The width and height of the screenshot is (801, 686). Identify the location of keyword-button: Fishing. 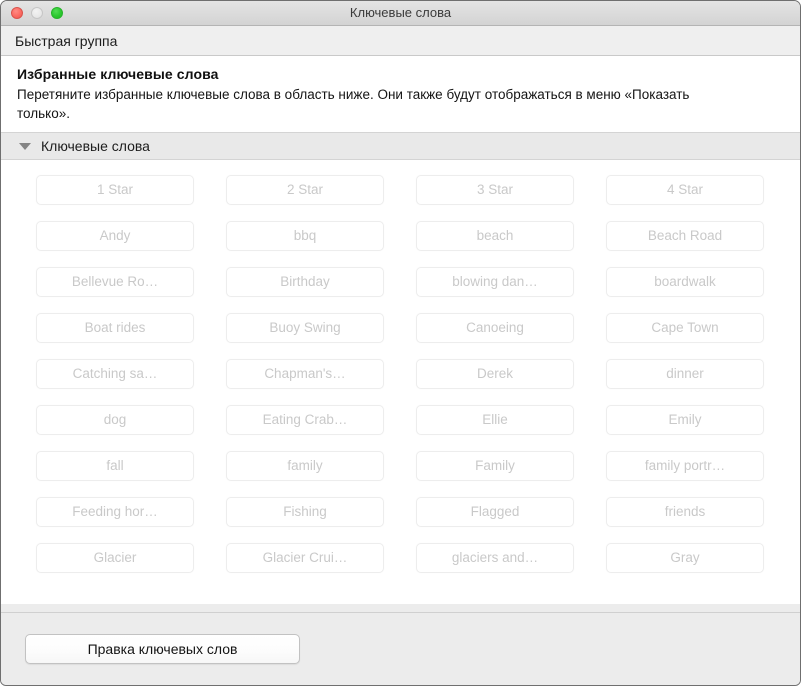
(305, 512).